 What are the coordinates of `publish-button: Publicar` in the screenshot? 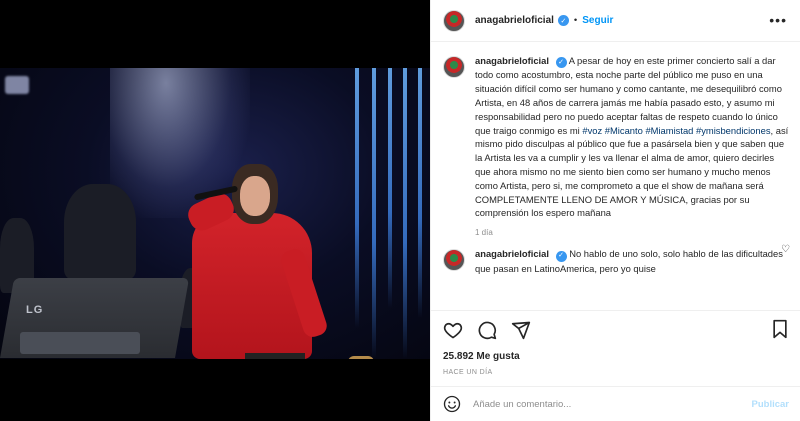 It's located at (771, 404).